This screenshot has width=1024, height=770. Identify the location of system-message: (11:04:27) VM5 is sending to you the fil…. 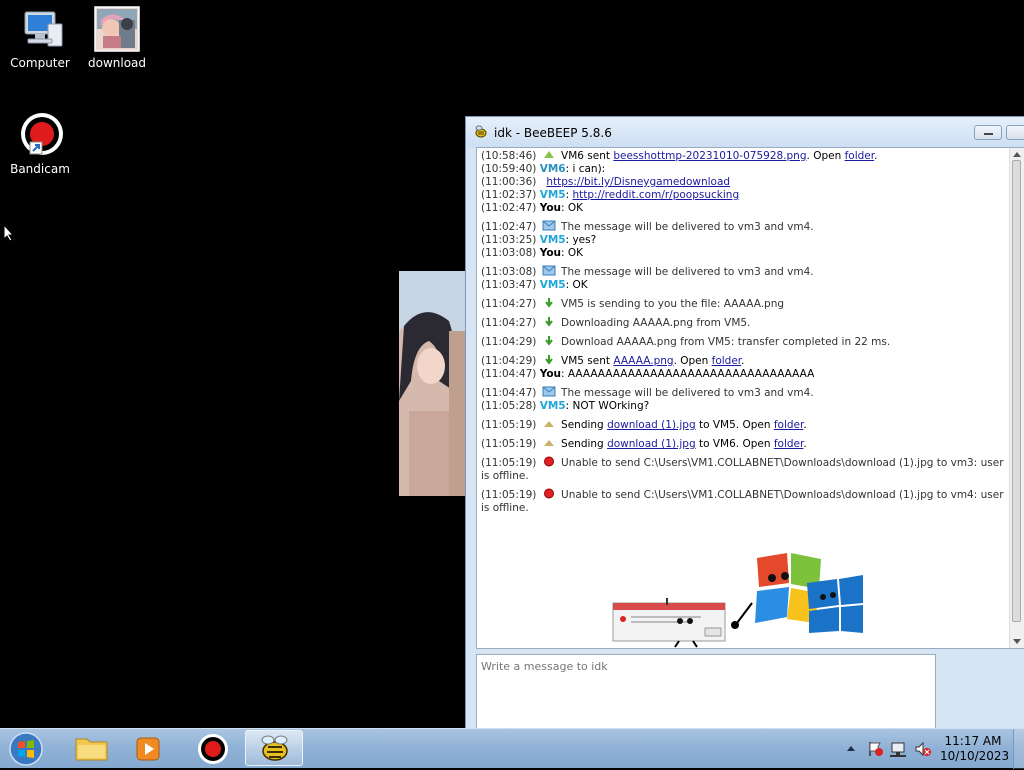
(633, 303).